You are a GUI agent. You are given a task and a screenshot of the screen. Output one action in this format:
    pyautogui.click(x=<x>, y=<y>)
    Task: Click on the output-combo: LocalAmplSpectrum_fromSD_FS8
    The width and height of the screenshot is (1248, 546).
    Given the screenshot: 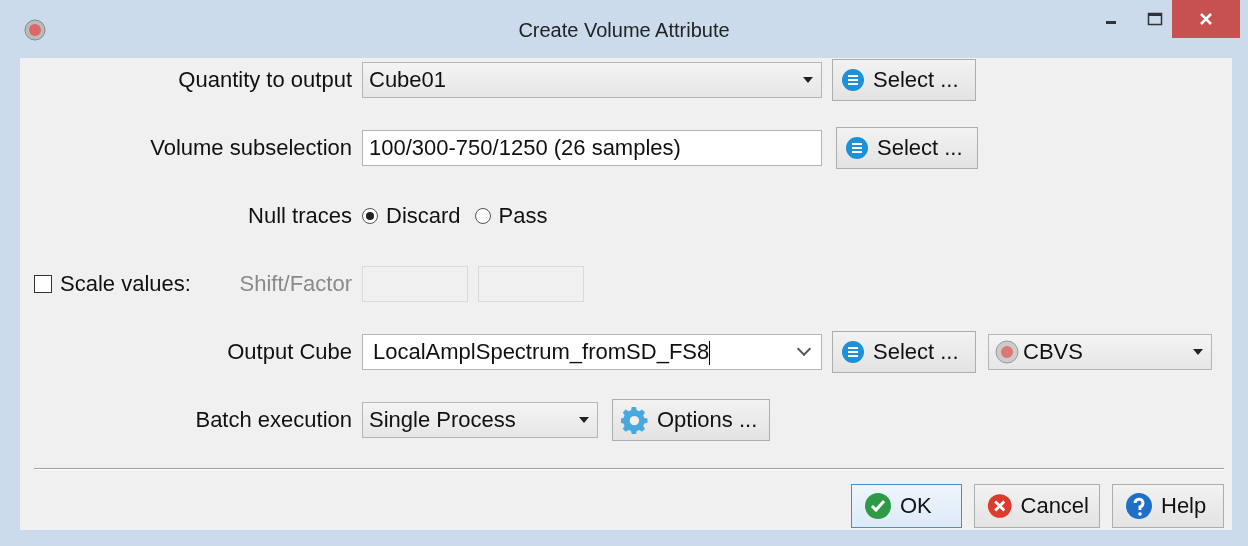 What is the action you would take?
    pyautogui.click(x=592, y=352)
    